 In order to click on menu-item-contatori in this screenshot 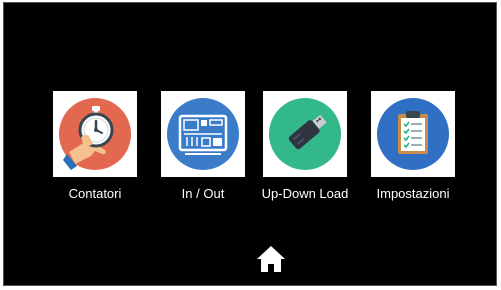, I will do `click(95, 134)`.